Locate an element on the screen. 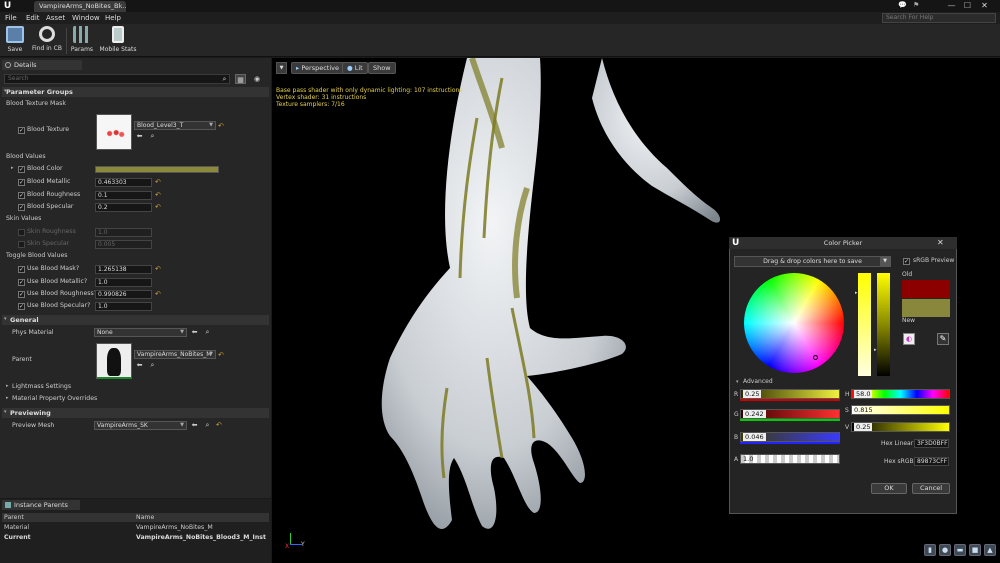 The width and height of the screenshot is (1000, 563). color-wheel-cursor is located at coordinates (815, 357).